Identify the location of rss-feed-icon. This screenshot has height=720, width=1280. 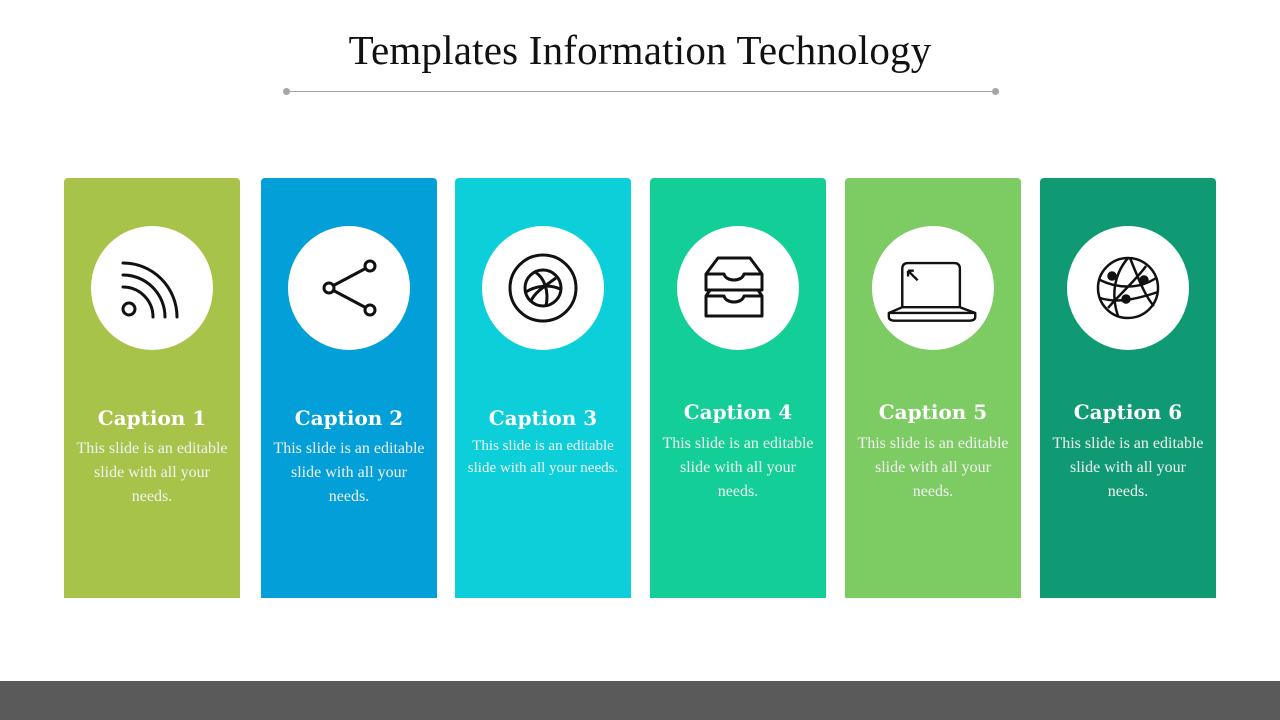
(150, 290).